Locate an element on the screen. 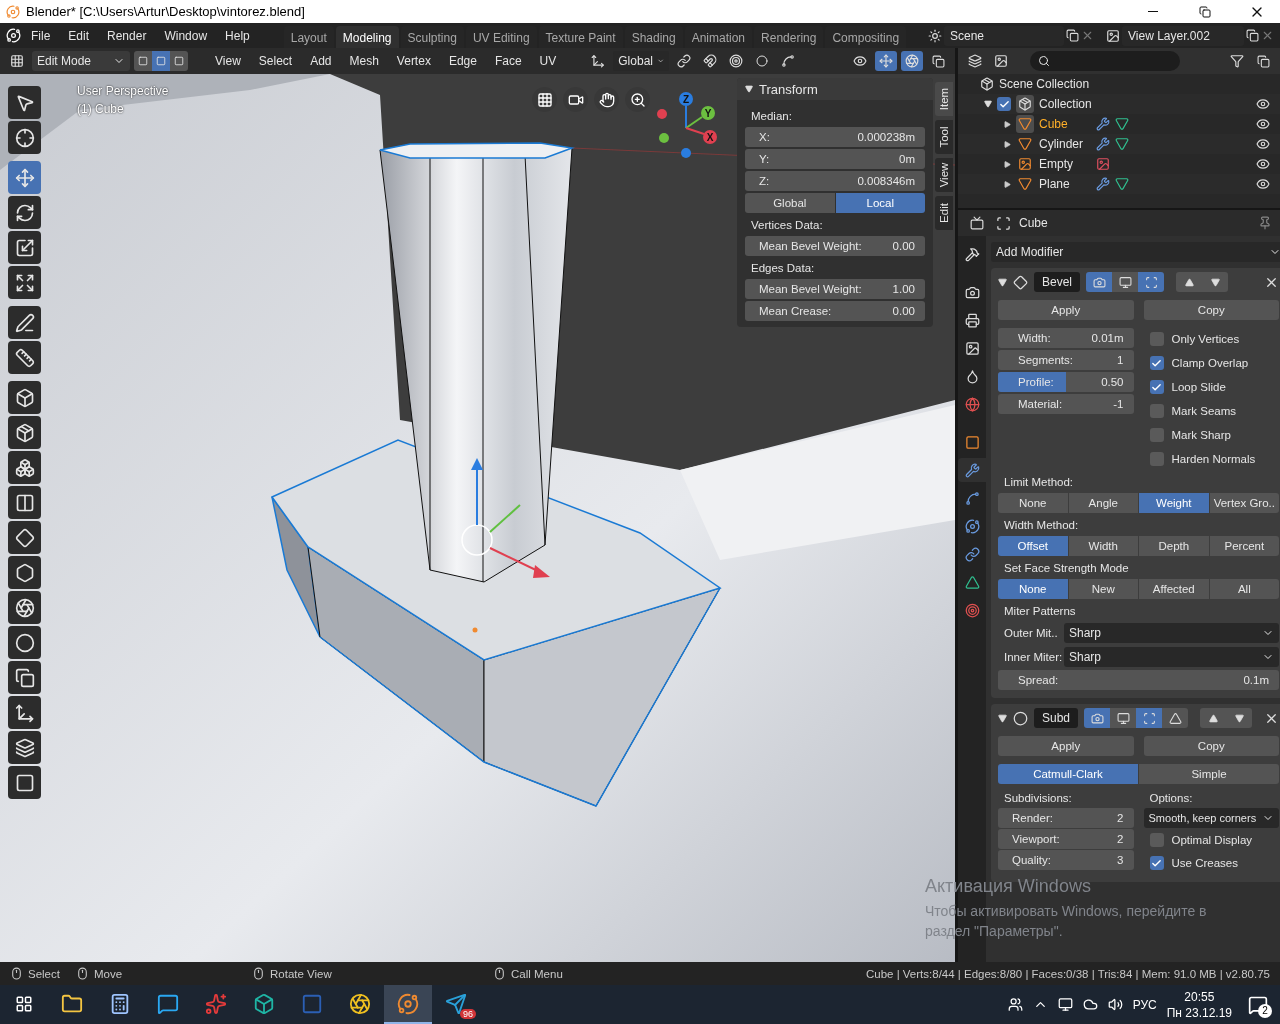 This screenshot has height=1024, width=1280. number-field: Segments: 1 is located at coordinates (1066, 360).